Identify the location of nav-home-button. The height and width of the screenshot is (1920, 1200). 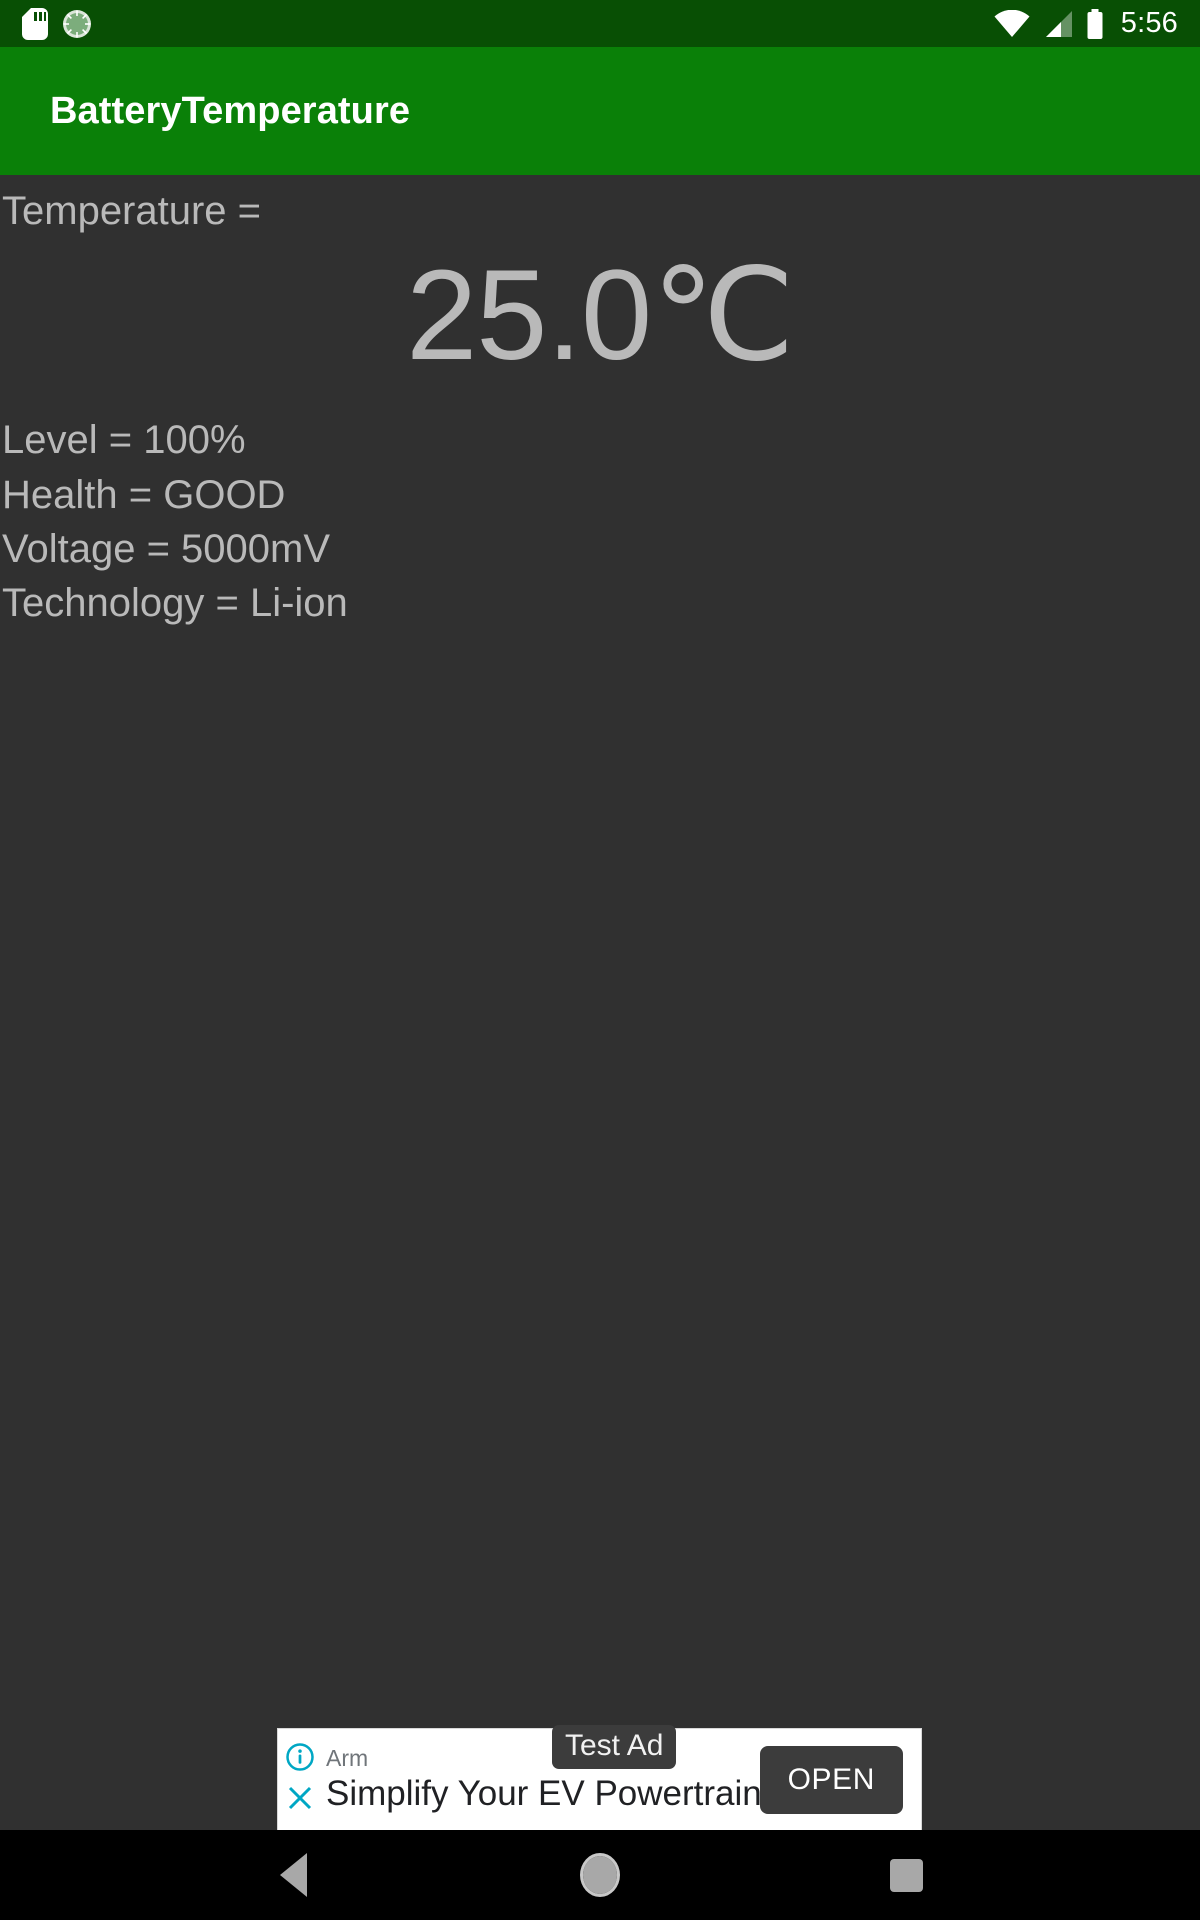
(600, 1875).